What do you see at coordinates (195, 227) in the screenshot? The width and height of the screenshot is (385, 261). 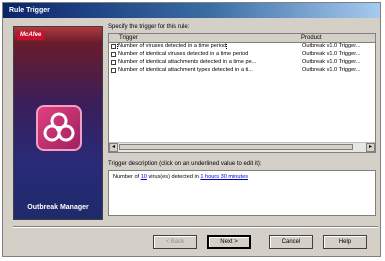 I see `button-separator` at bounding box center [195, 227].